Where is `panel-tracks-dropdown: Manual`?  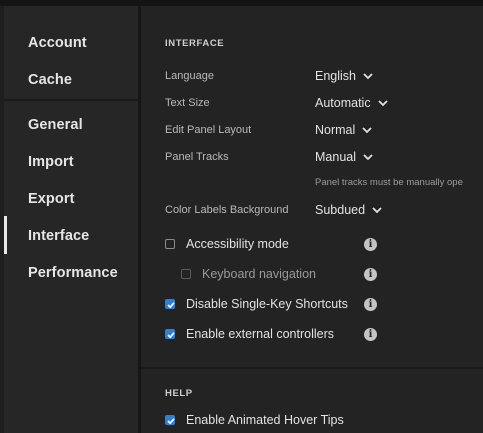 panel-tracks-dropdown: Manual is located at coordinates (344, 157).